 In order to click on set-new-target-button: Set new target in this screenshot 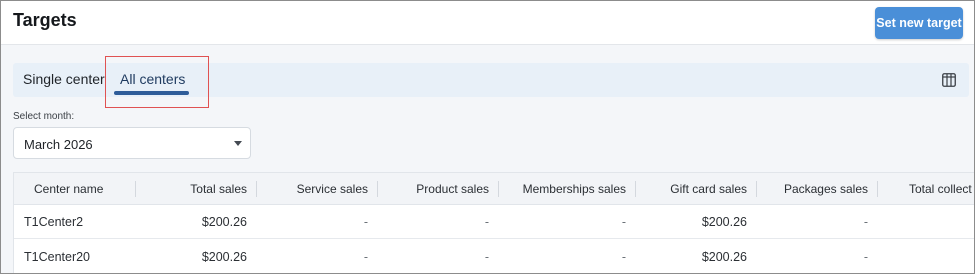, I will do `click(919, 23)`.